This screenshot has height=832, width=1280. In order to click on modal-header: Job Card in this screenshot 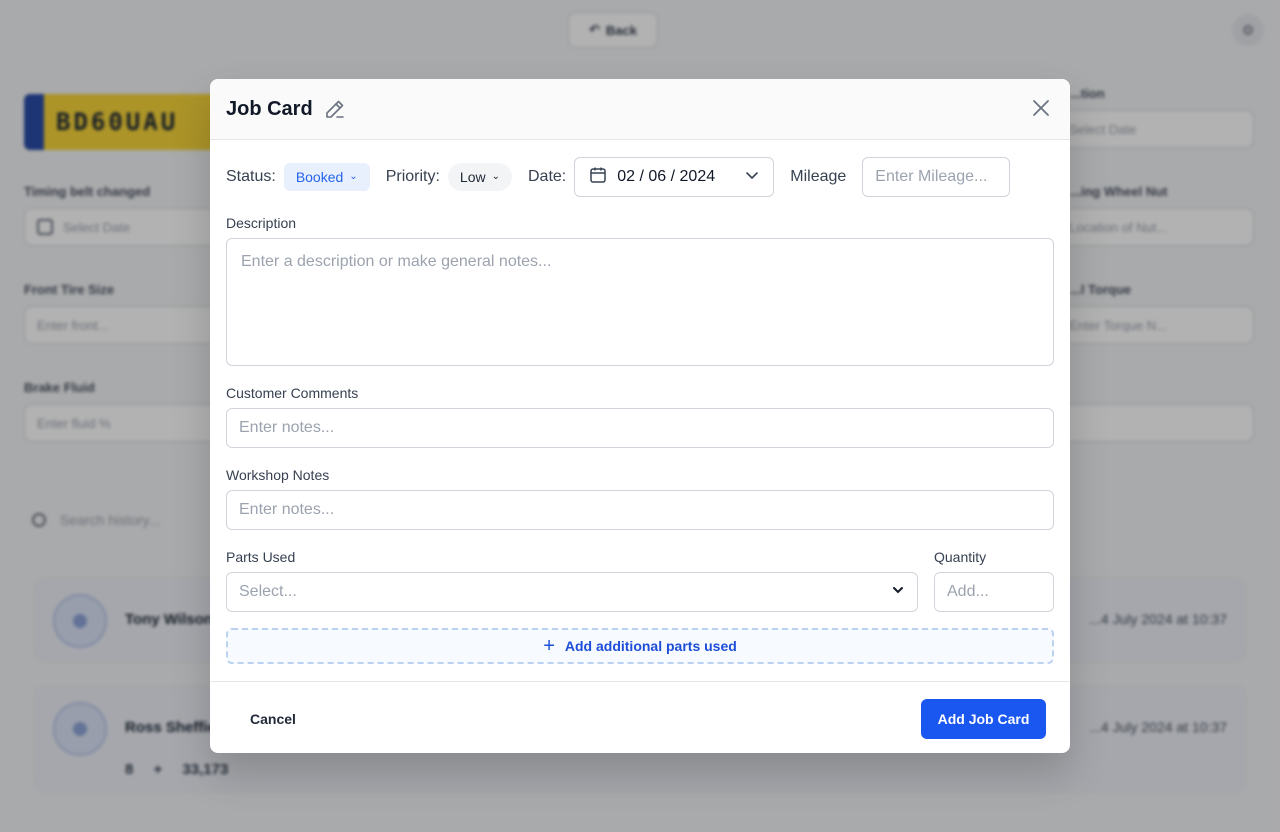, I will do `click(640, 109)`.